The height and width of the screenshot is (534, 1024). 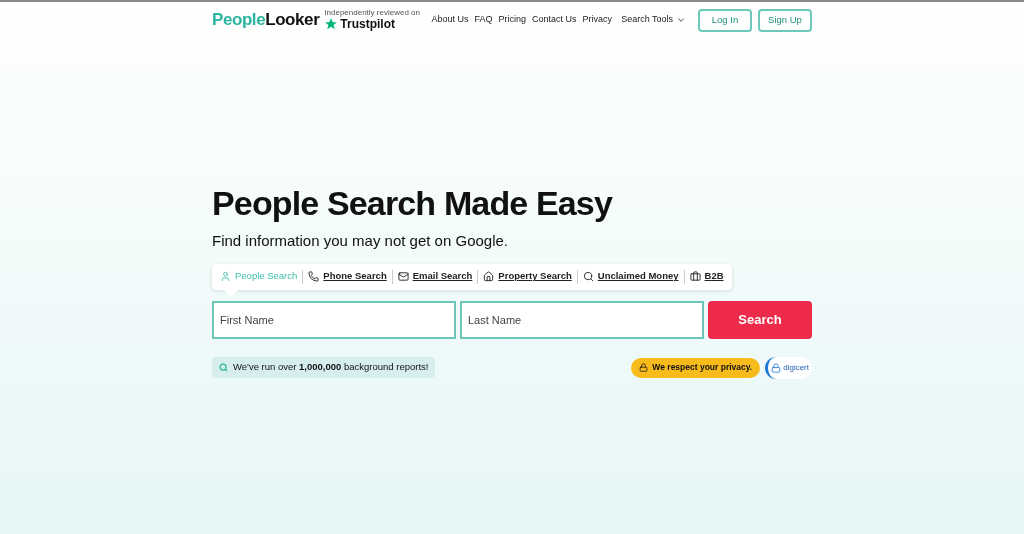 I want to click on stat-text: We've run over 1,000,000 background reports!, so click(x=331, y=367).